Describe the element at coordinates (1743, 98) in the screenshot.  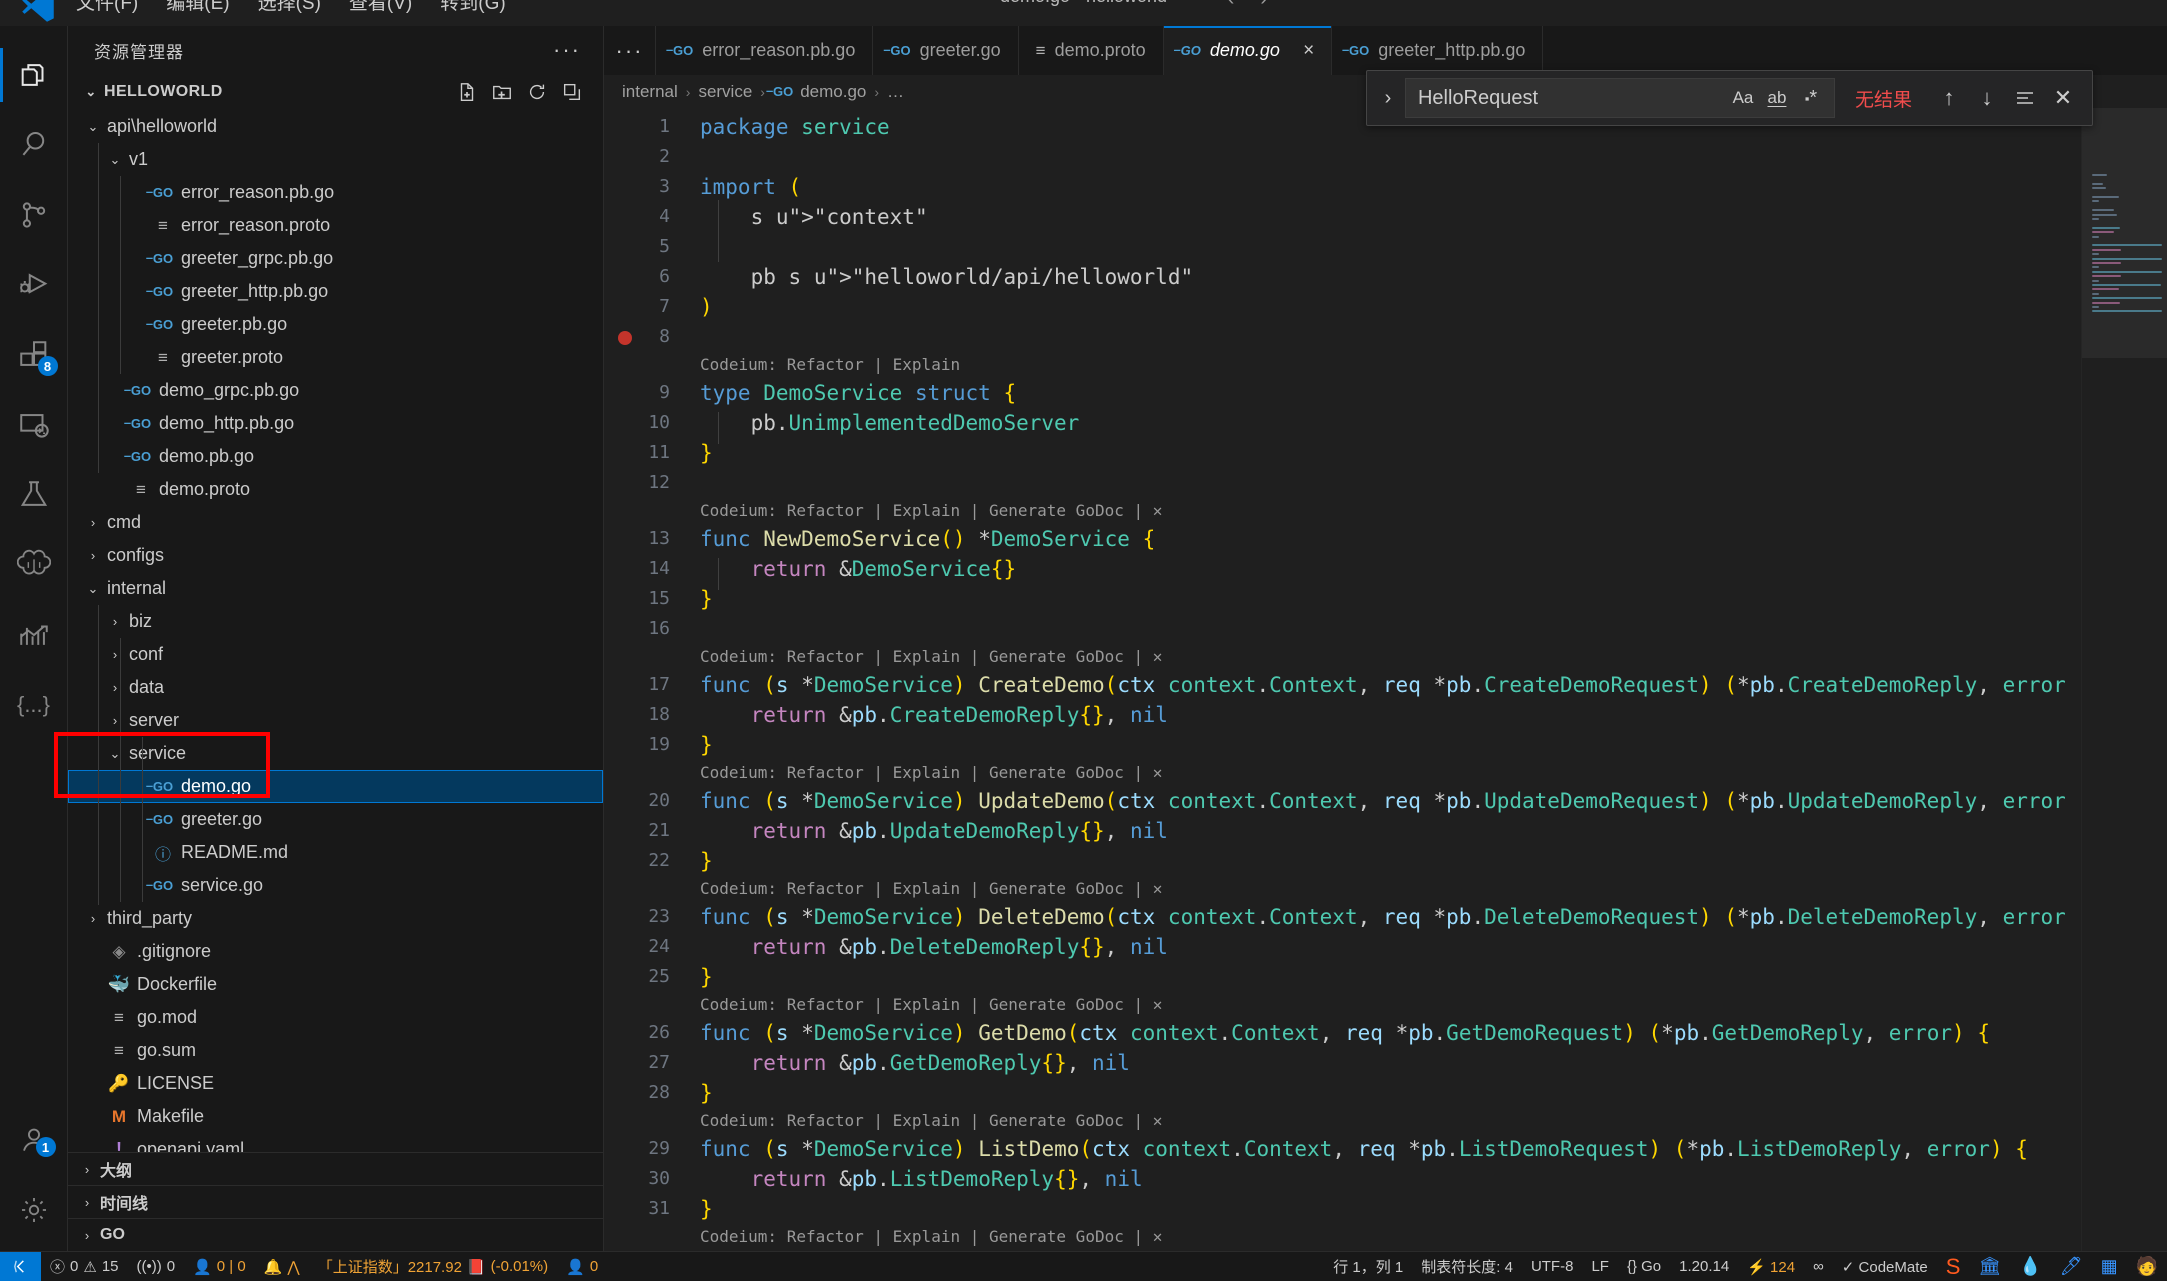
I see `match-case-icon: Aa` at that location.